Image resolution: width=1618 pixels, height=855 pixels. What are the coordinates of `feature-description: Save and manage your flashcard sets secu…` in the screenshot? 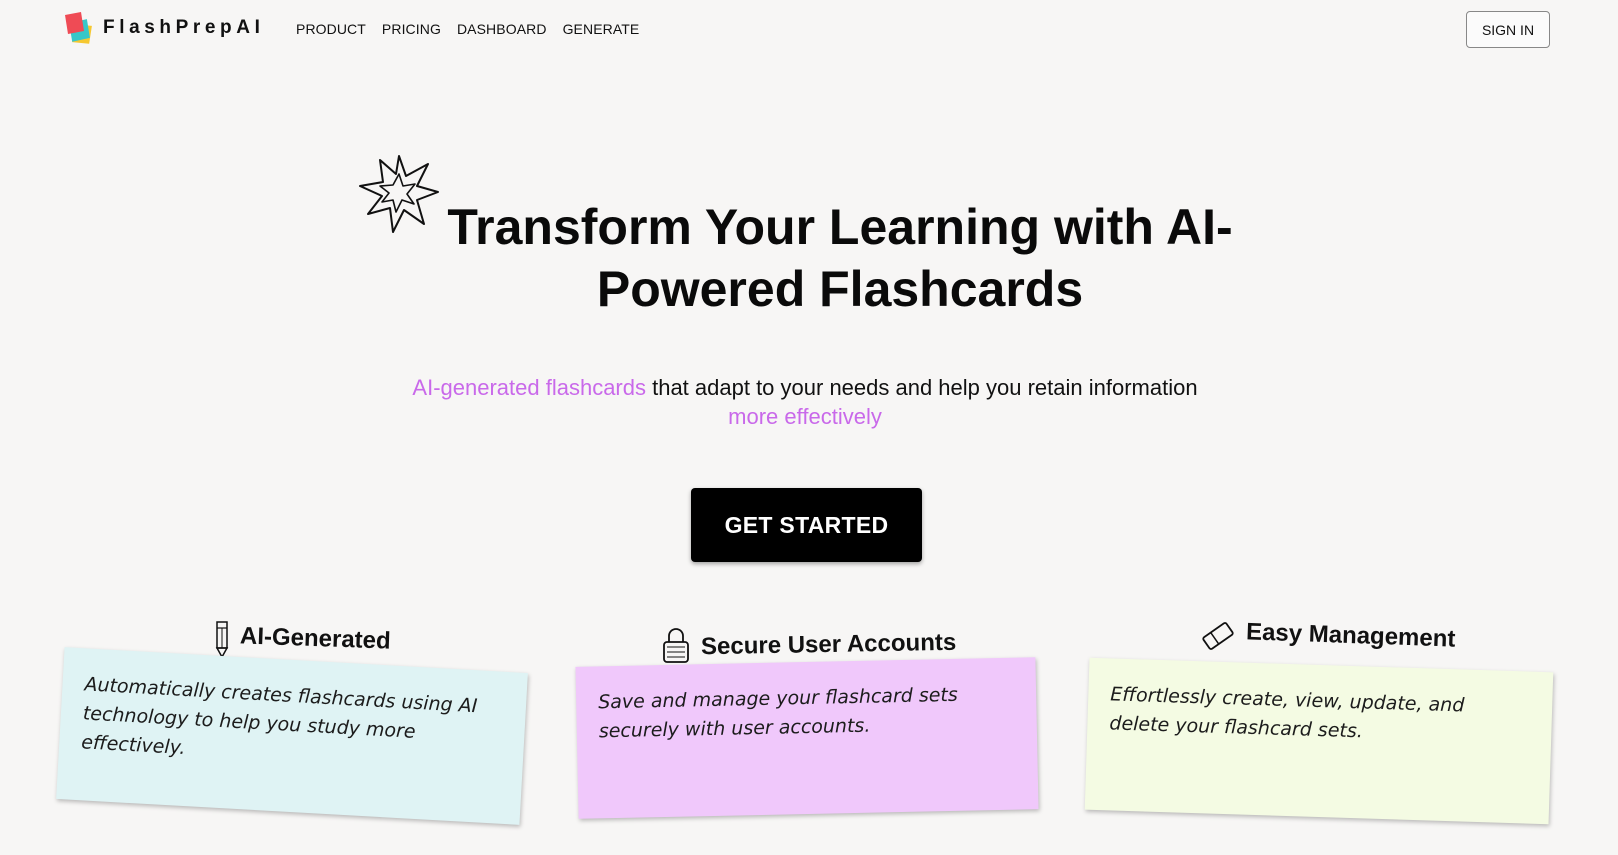 It's located at (778, 713).